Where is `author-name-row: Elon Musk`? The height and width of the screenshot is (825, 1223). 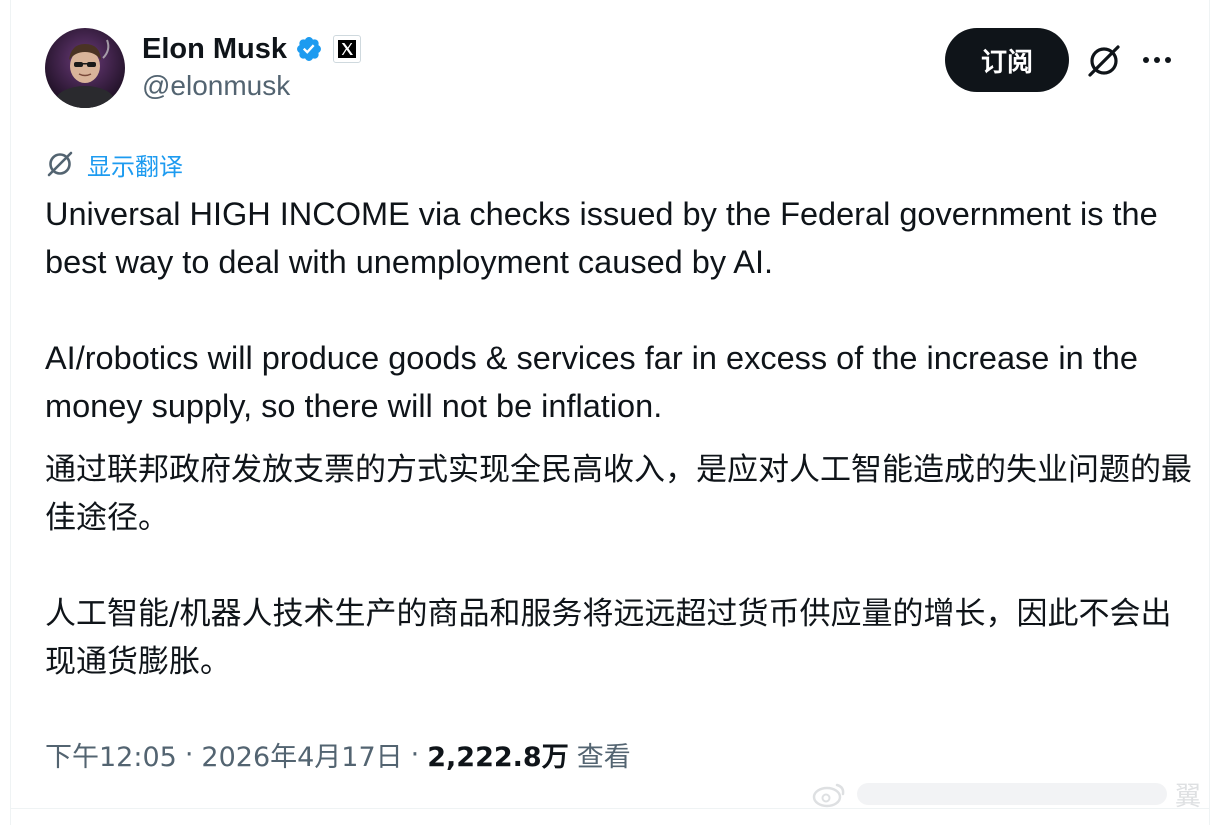 author-name-row: Elon Musk is located at coordinates (252, 49).